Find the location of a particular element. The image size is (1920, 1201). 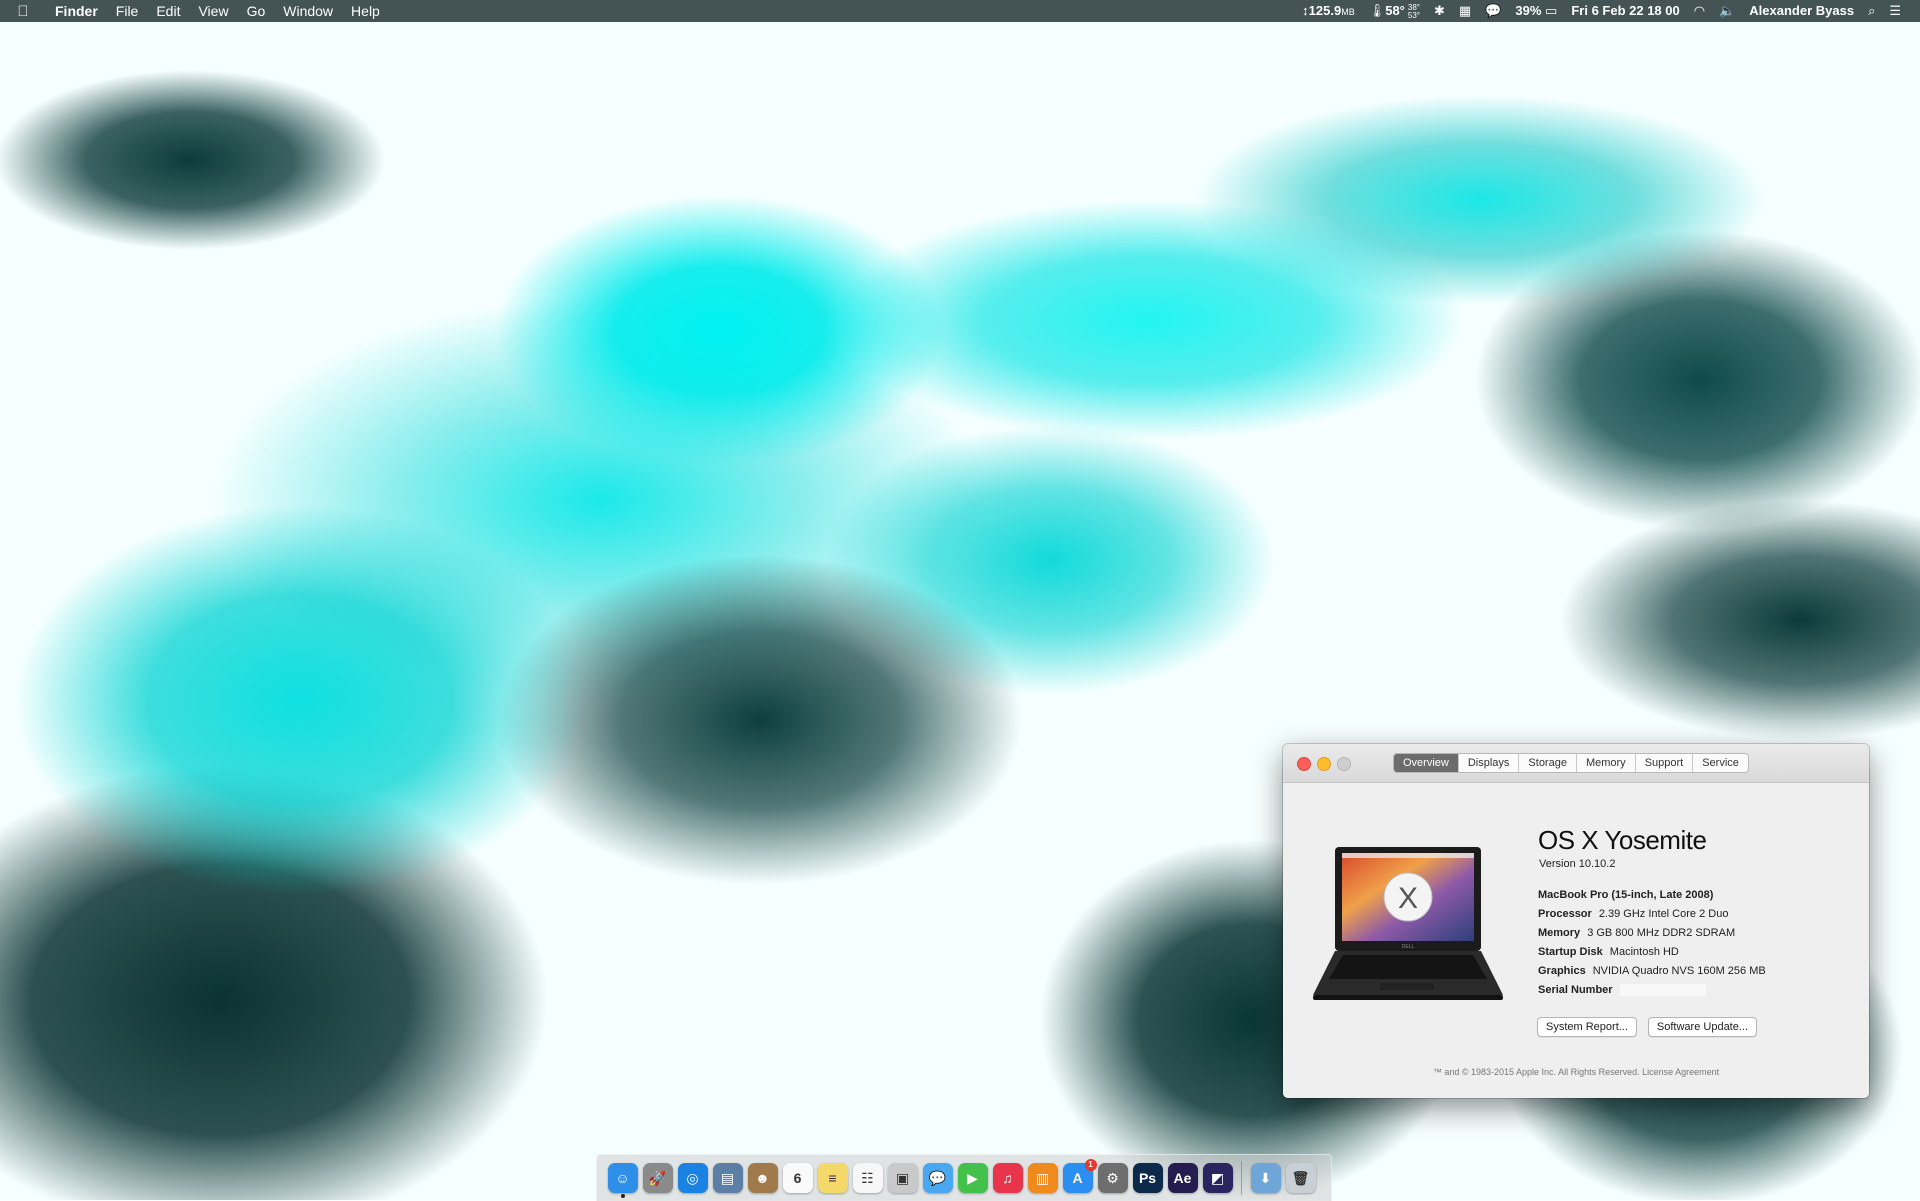

dock-system-preferences-icon: ⚙ is located at coordinates (1112, 1178).